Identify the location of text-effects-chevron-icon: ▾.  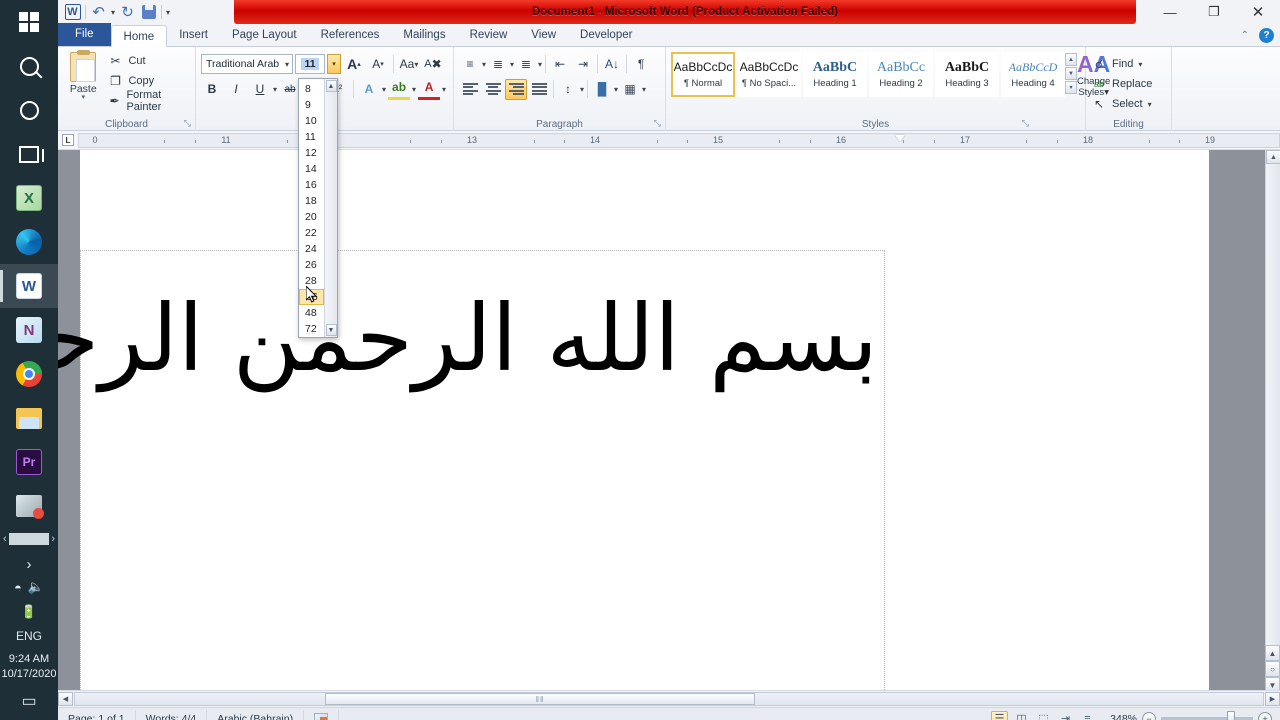
(384, 89).